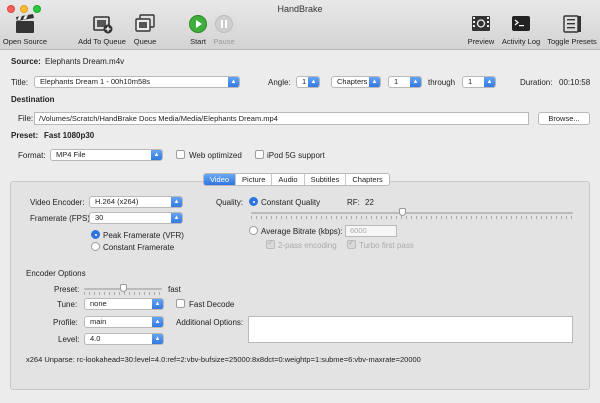  I want to click on add-queue-icon, so click(103, 25).